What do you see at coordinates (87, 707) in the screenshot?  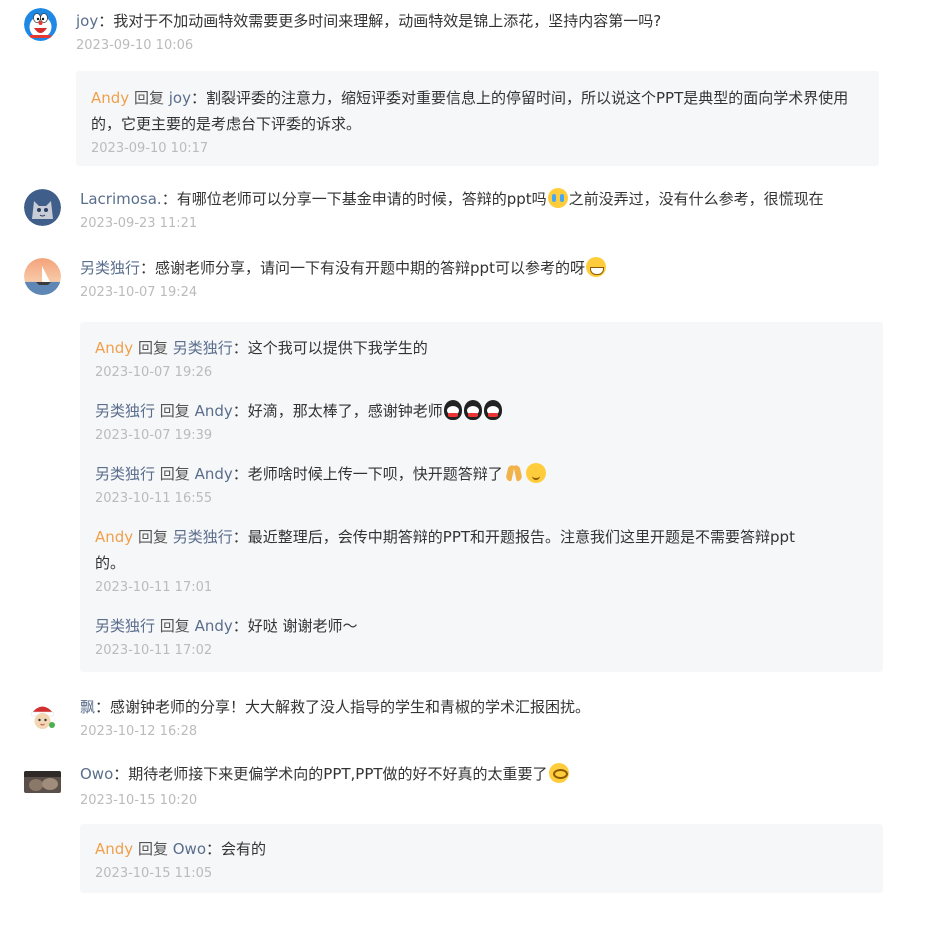 I see `comment-username: 飘` at bounding box center [87, 707].